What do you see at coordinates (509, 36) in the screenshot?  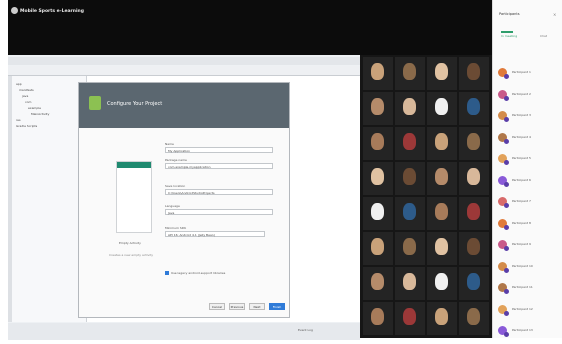 I see `tab-in-meeting: In meeting` at bounding box center [509, 36].